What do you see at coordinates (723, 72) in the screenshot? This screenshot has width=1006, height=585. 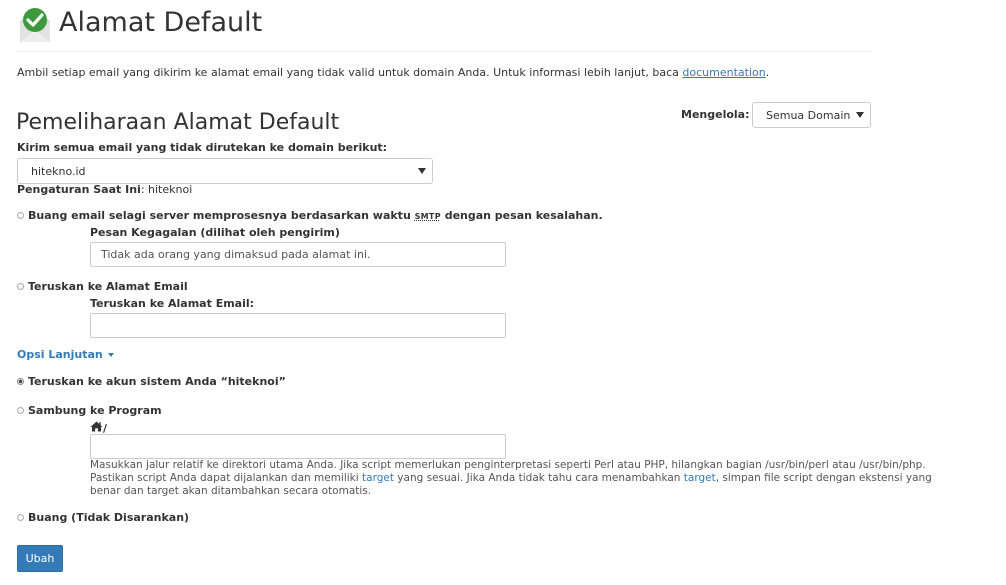 I see `documentation-link: documentation` at bounding box center [723, 72].